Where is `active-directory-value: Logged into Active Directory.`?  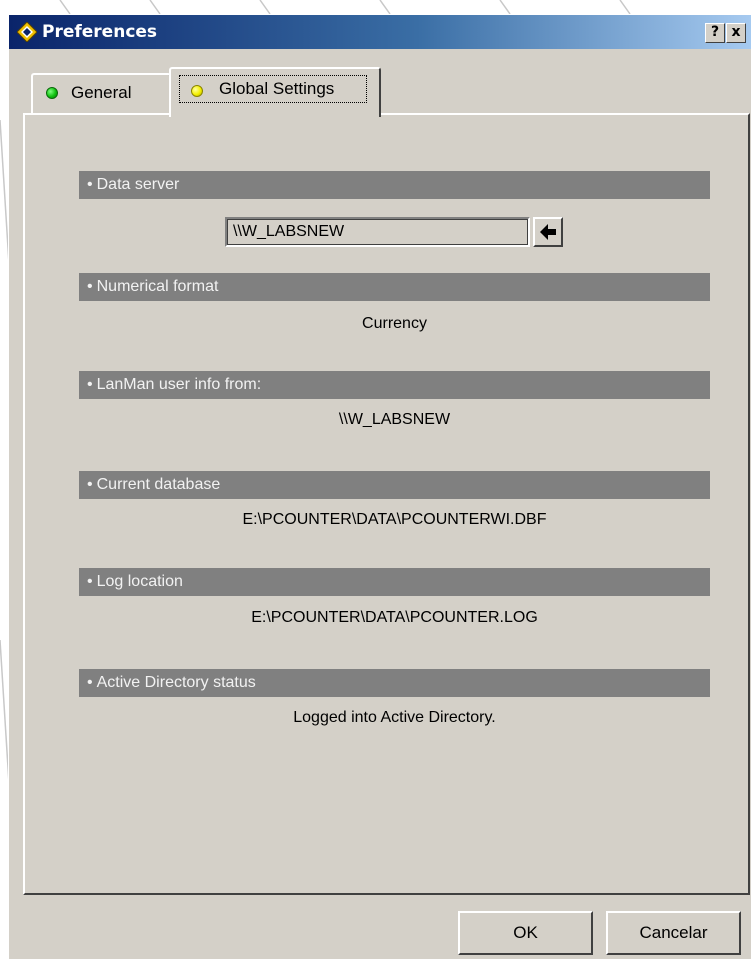 active-directory-value: Logged into Active Directory. is located at coordinates (394, 717).